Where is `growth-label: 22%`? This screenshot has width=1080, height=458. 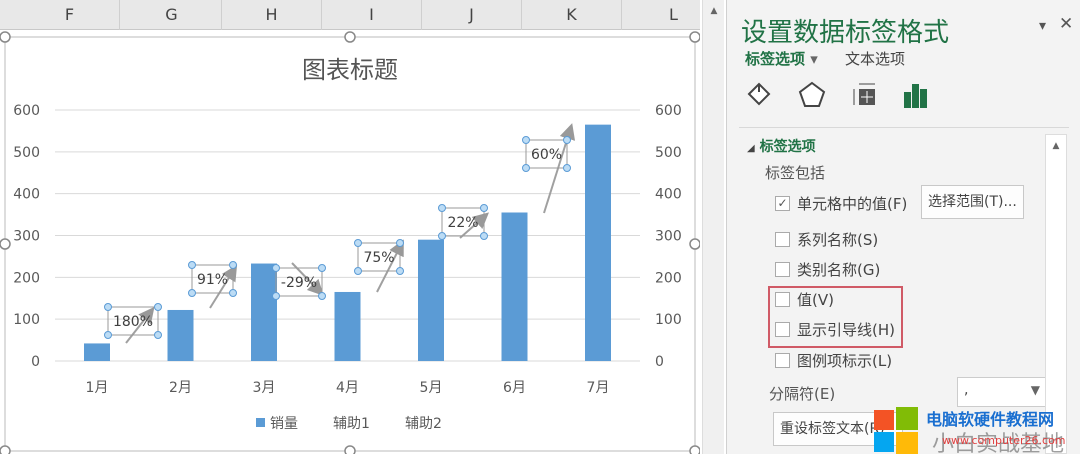
growth-label: 22% is located at coordinates (462, 223).